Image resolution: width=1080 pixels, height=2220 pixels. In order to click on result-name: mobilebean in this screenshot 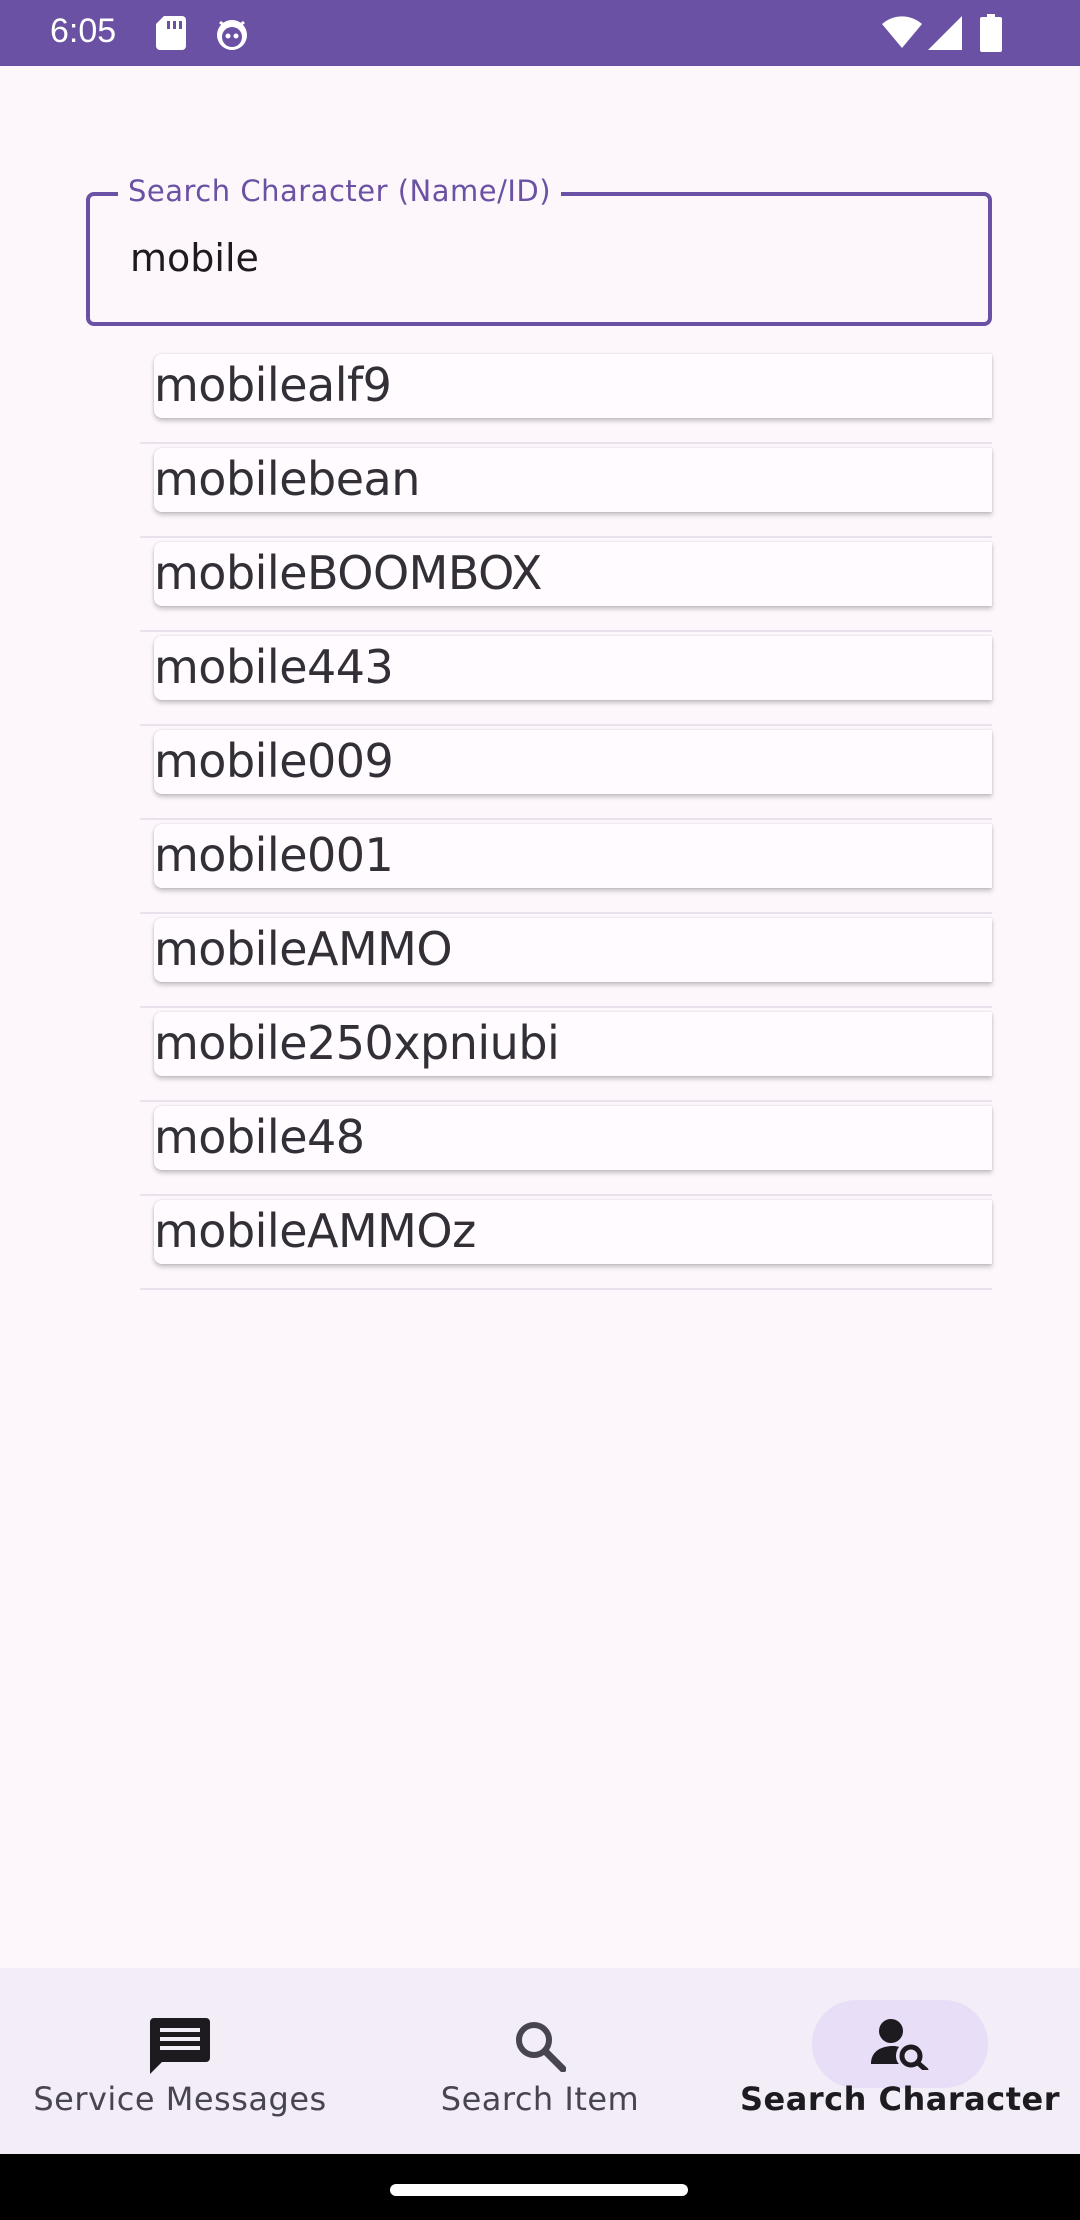, I will do `click(287, 479)`.